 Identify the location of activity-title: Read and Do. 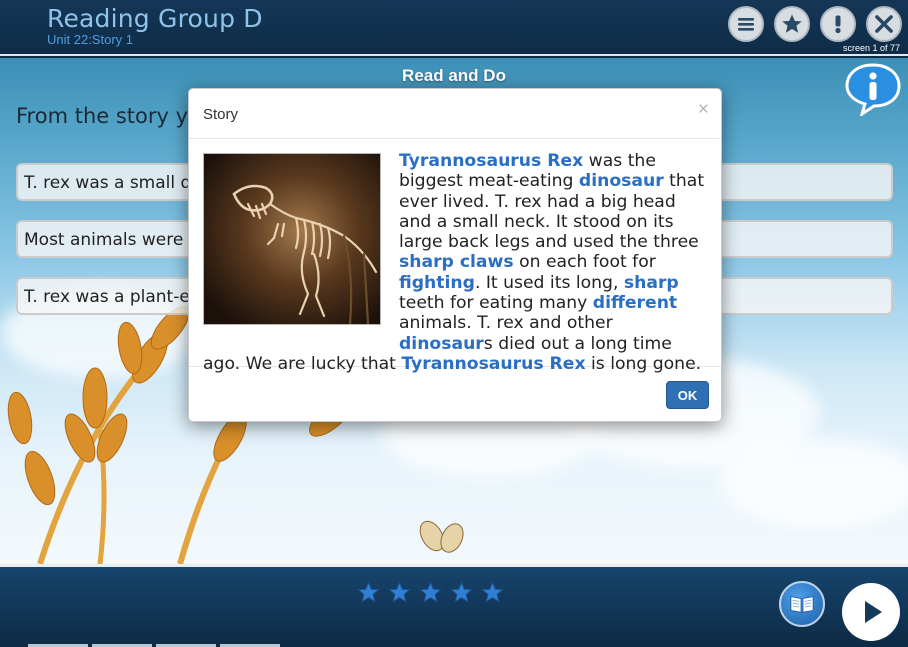
(454, 75).